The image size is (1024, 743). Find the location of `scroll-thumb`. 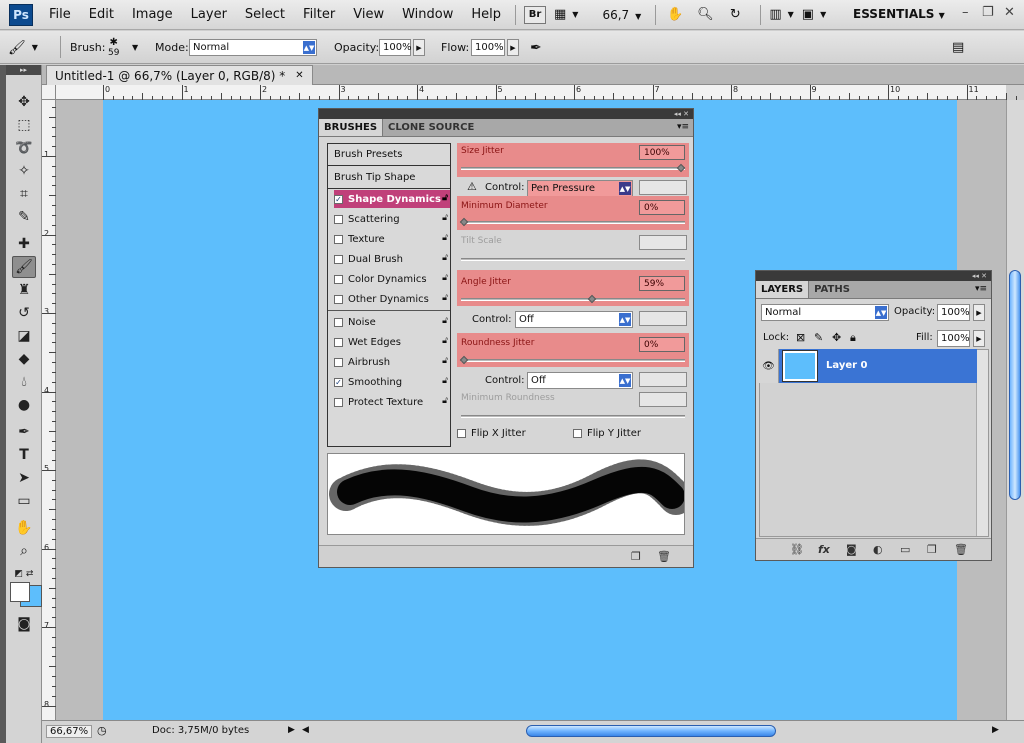

scroll-thumb is located at coordinates (1015, 385).